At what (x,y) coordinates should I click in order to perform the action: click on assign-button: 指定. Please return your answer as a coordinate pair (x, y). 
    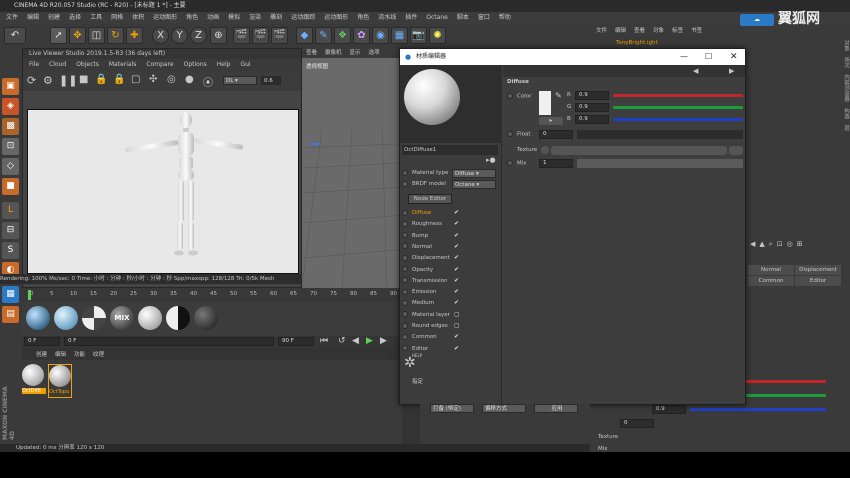
    Looking at the image, I should click on (417, 381).